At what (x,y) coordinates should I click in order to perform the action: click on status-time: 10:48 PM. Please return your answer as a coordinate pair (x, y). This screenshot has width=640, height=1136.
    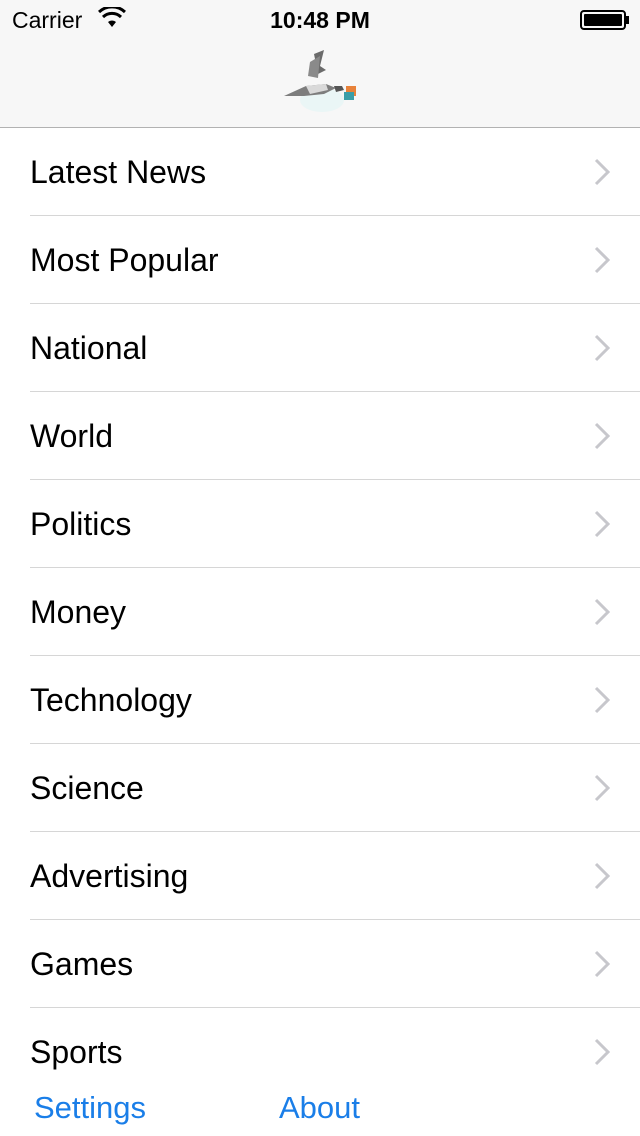
    Looking at the image, I should click on (320, 20).